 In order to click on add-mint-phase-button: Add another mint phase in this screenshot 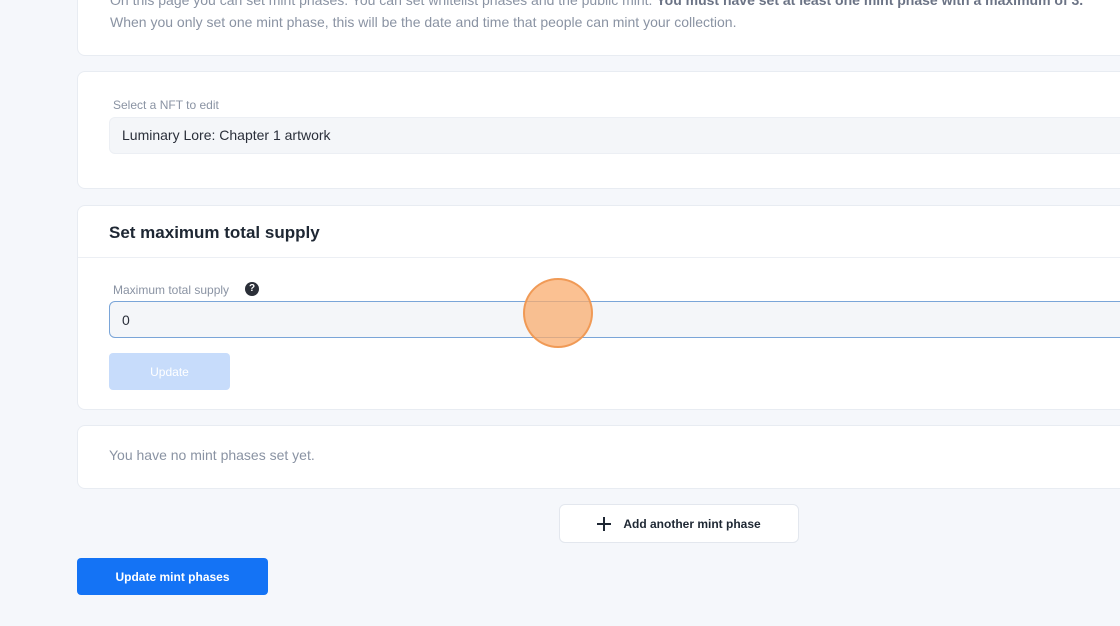, I will do `click(679, 523)`.